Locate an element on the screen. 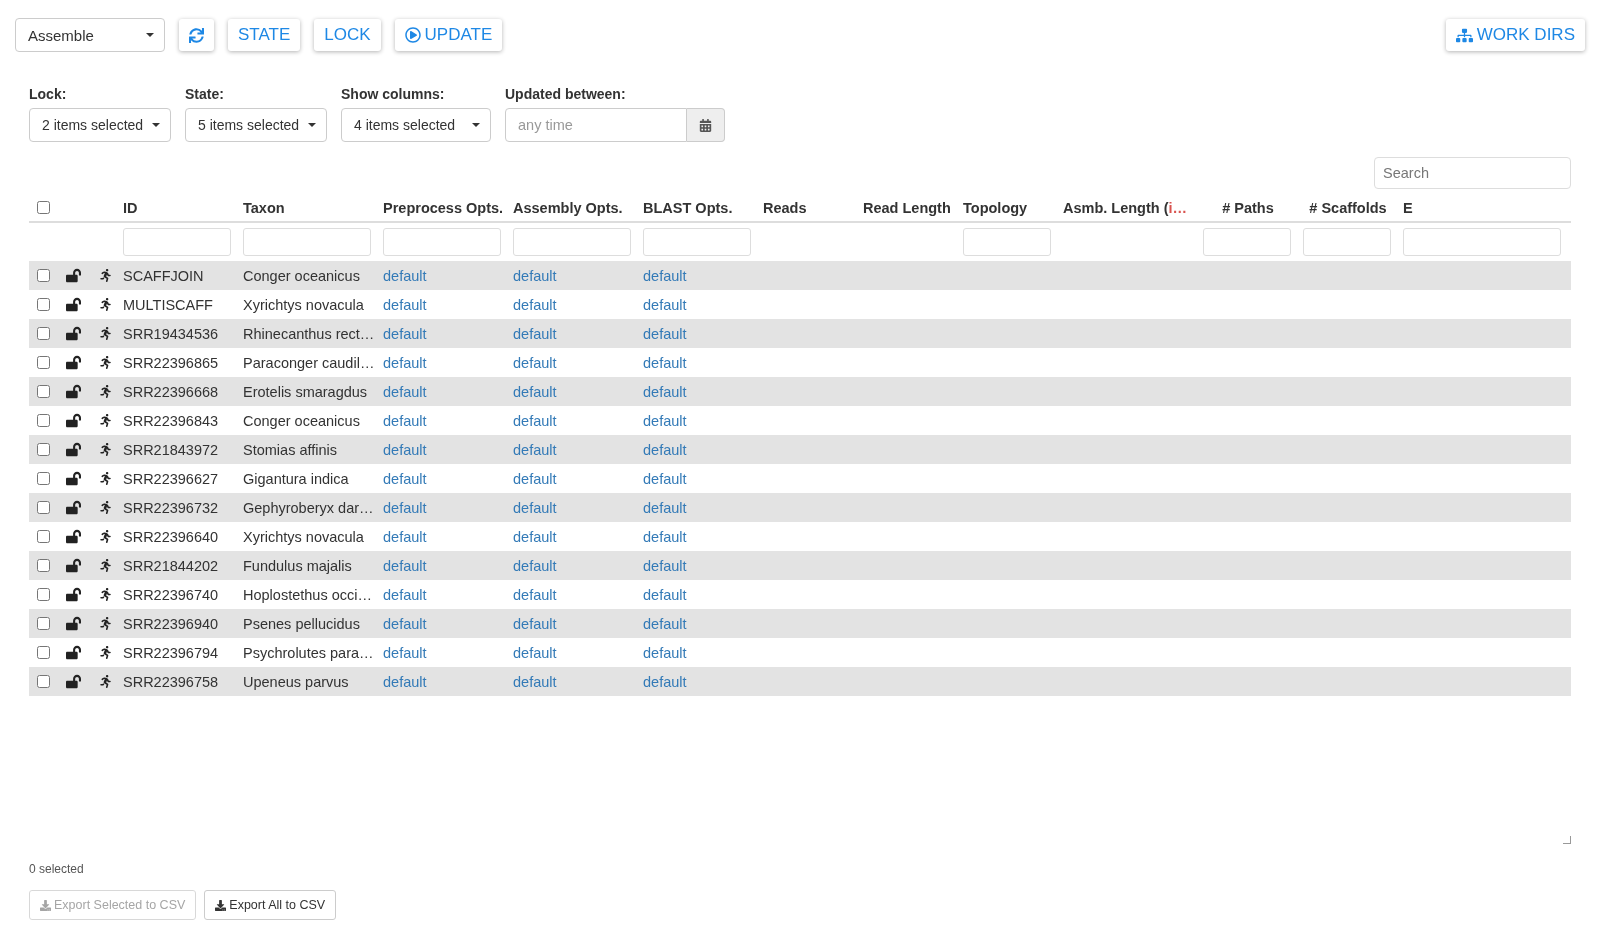 The image size is (1600, 934). work-dirs-button: WORK DIRS is located at coordinates (1515, 35).